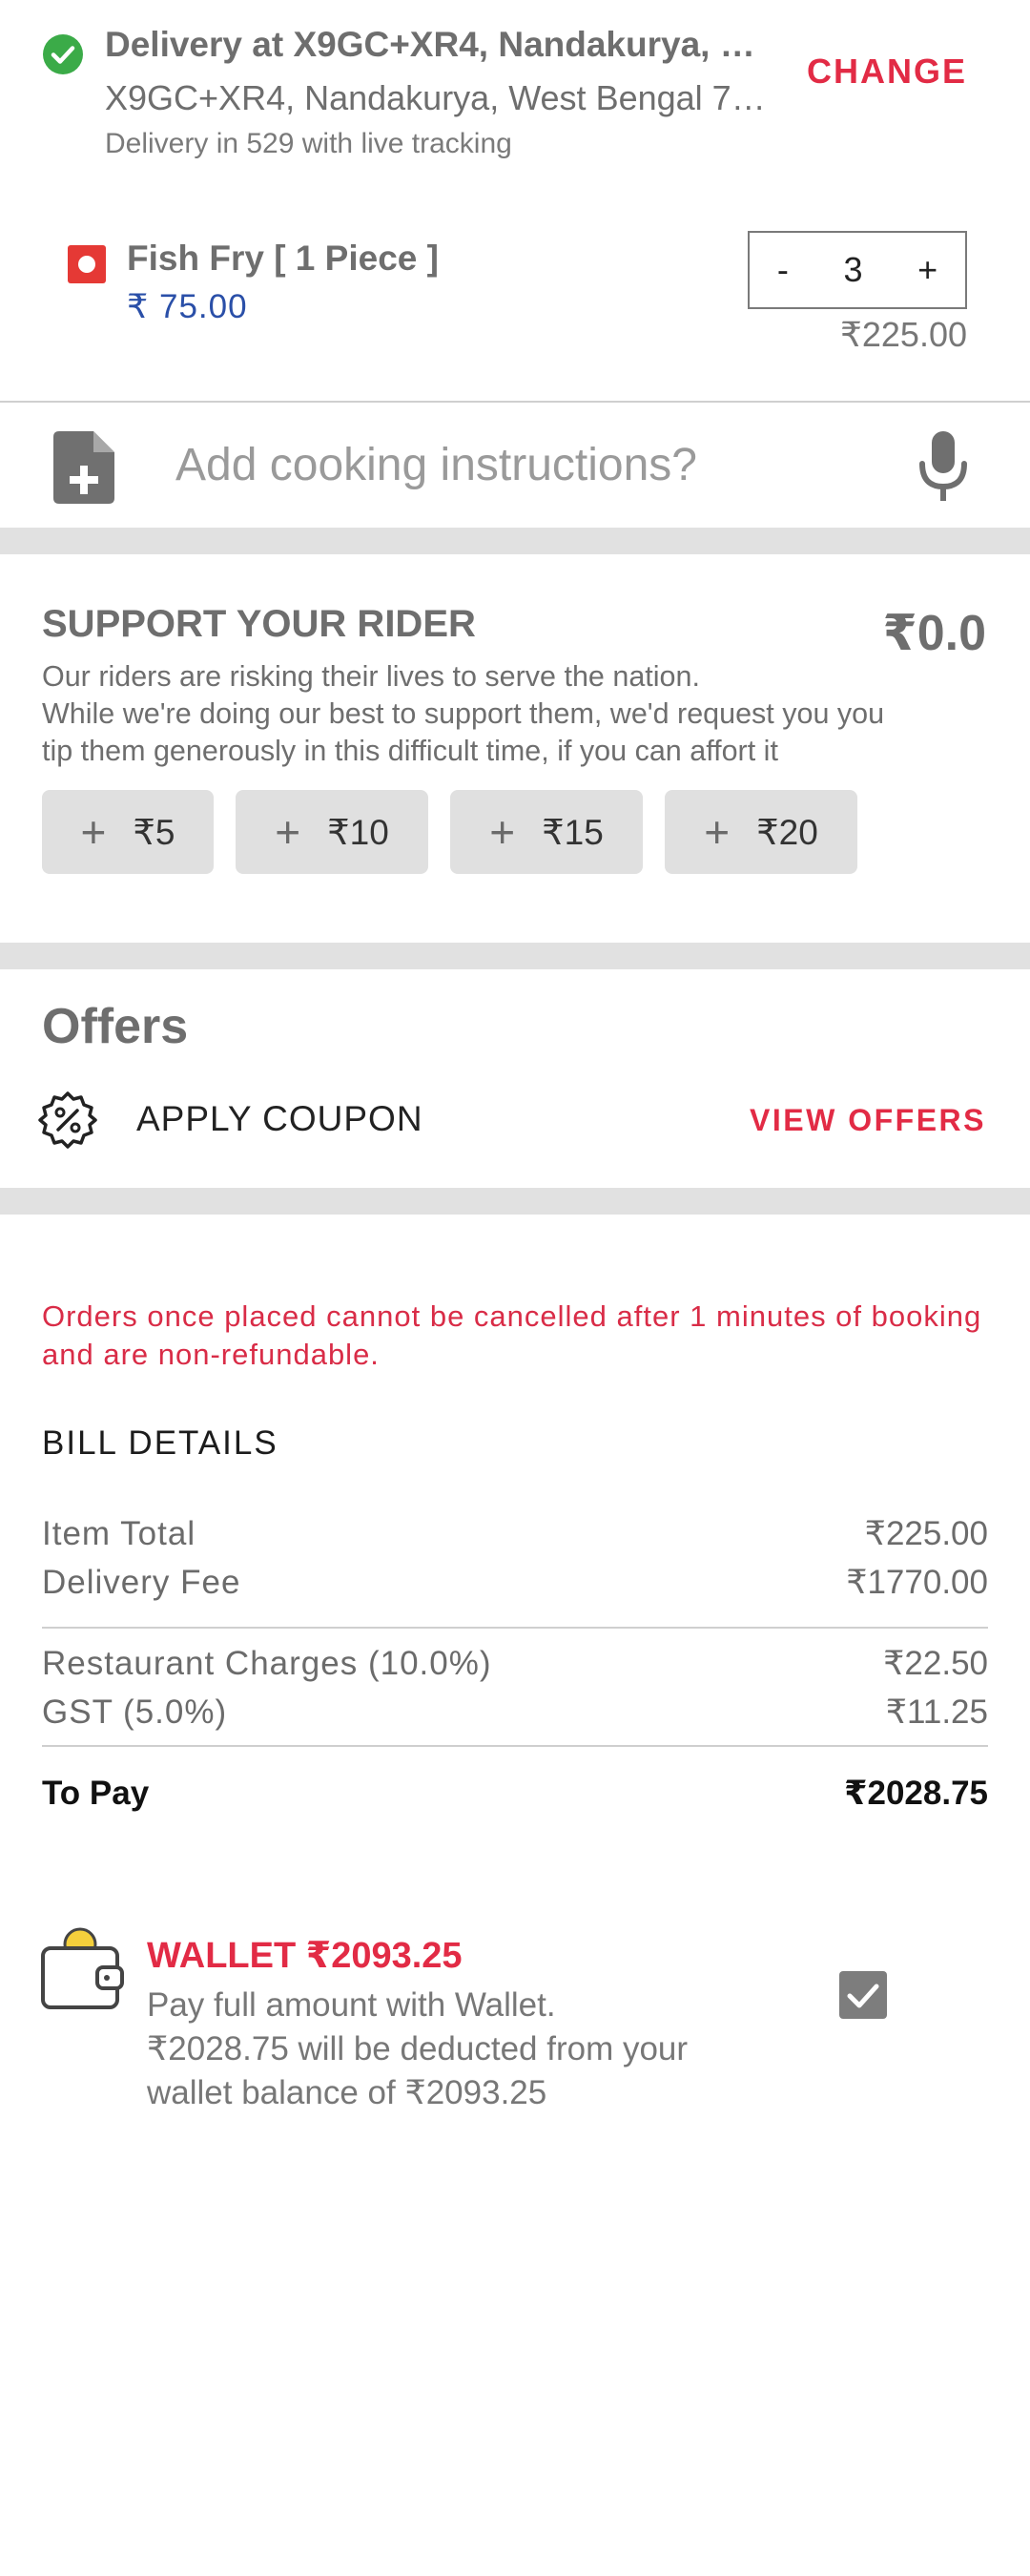 The image size is (1030, 2576). Describe the element at coordinates (515, 1534) in the screenshot. I see `bill-row-item-total: Item Total ₹225.00` at that location.